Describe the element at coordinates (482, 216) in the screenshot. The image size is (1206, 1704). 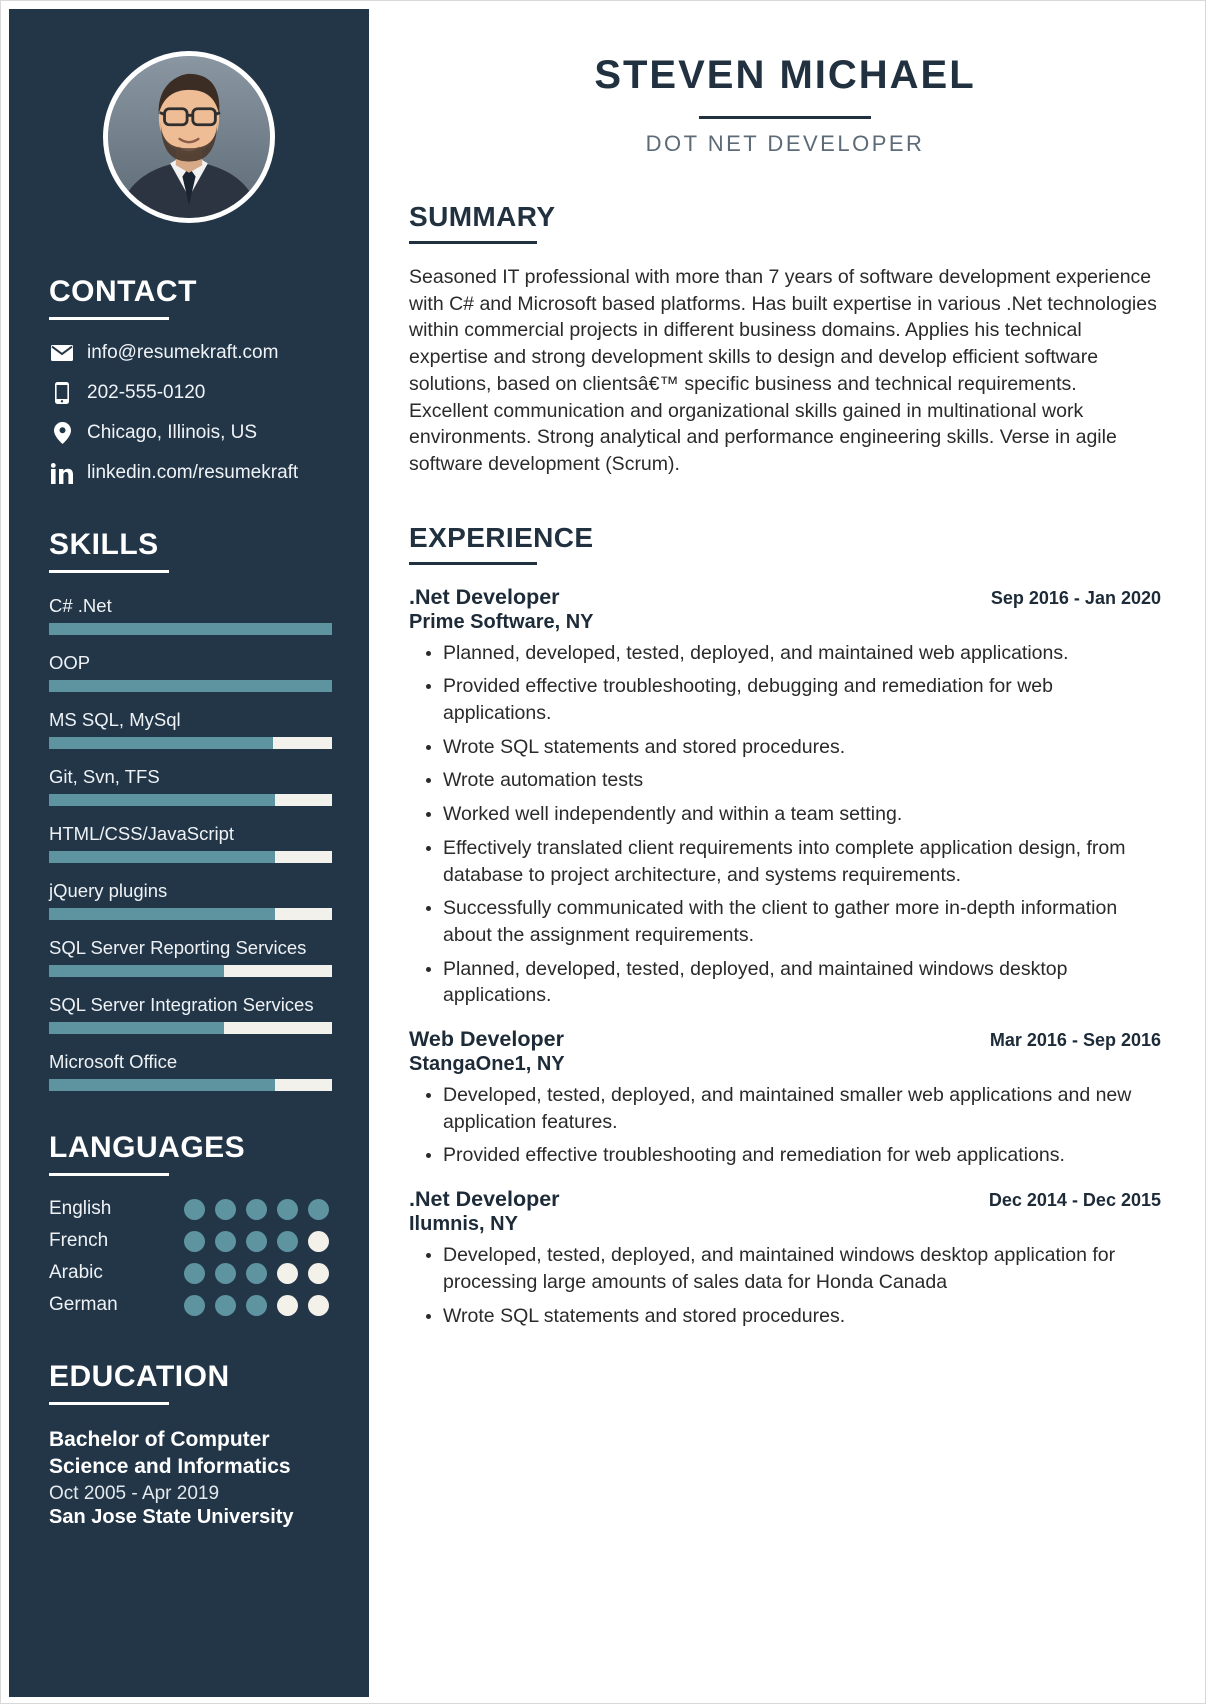
I see `summary-heading: SUMMARY` at that location.